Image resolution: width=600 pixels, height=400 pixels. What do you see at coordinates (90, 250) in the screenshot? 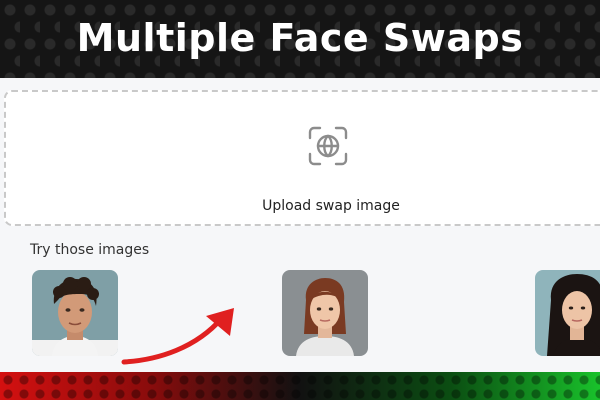
I see `sample-images-label: Try those images` at bounding box center [90, 250].